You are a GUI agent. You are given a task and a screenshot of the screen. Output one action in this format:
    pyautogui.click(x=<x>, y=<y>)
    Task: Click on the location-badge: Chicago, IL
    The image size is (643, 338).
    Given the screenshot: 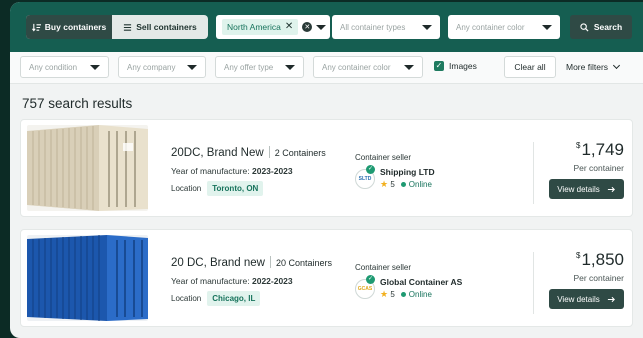 What is the action you would take?
    pyautogui.click(x=234, y=298)
    